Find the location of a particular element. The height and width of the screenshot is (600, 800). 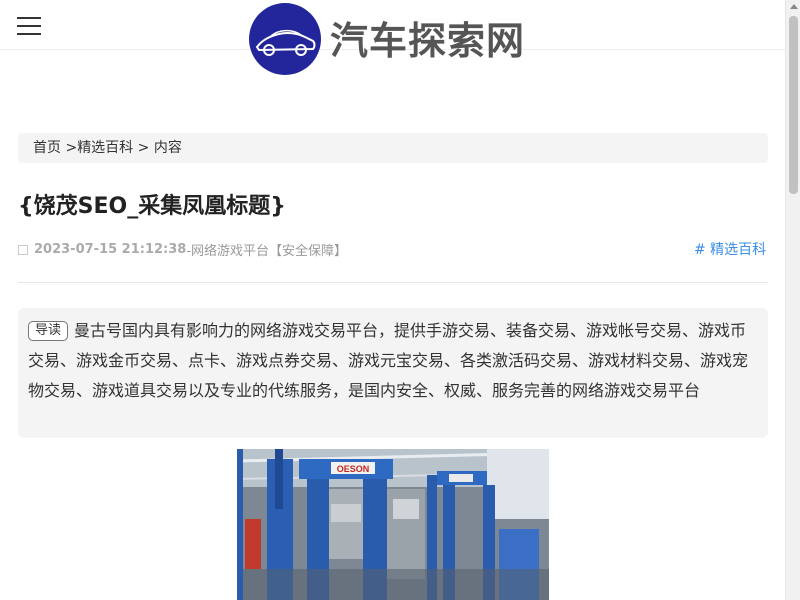

page-scrollbar is located at coordinates (792, 300).